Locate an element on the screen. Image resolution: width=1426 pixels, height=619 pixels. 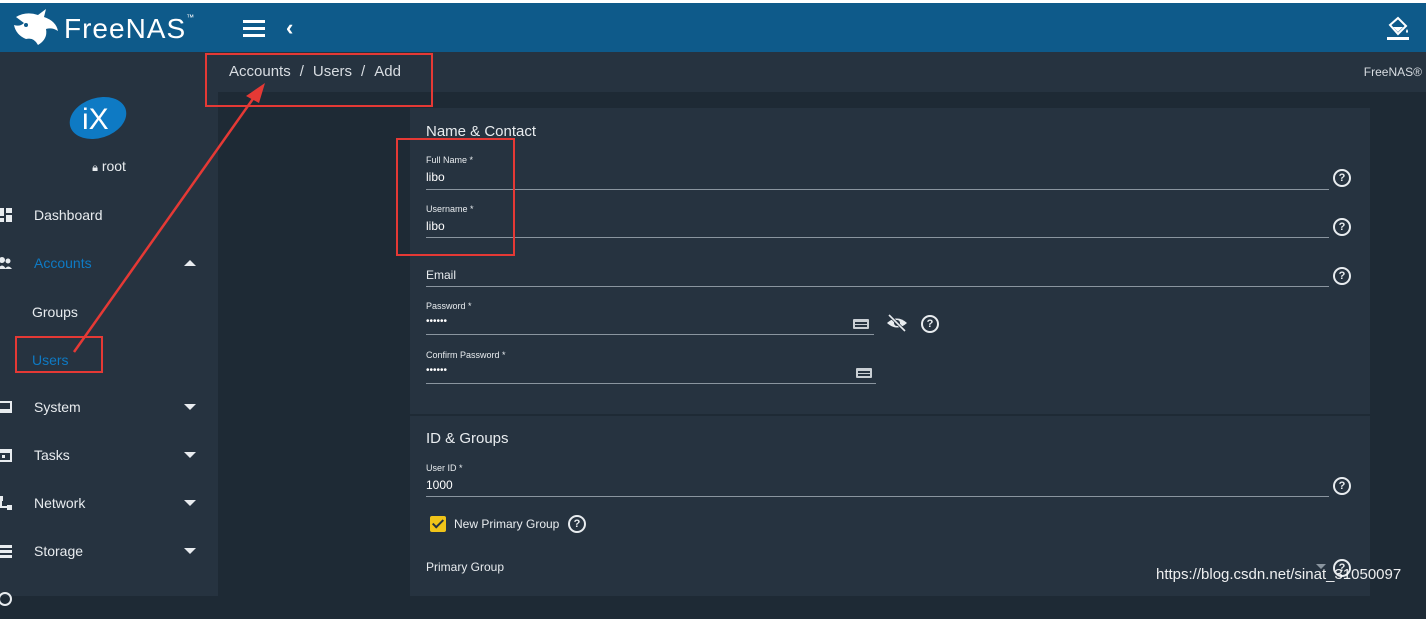
chevron-left-icon: ‹ is located at coordinates (289, 28).